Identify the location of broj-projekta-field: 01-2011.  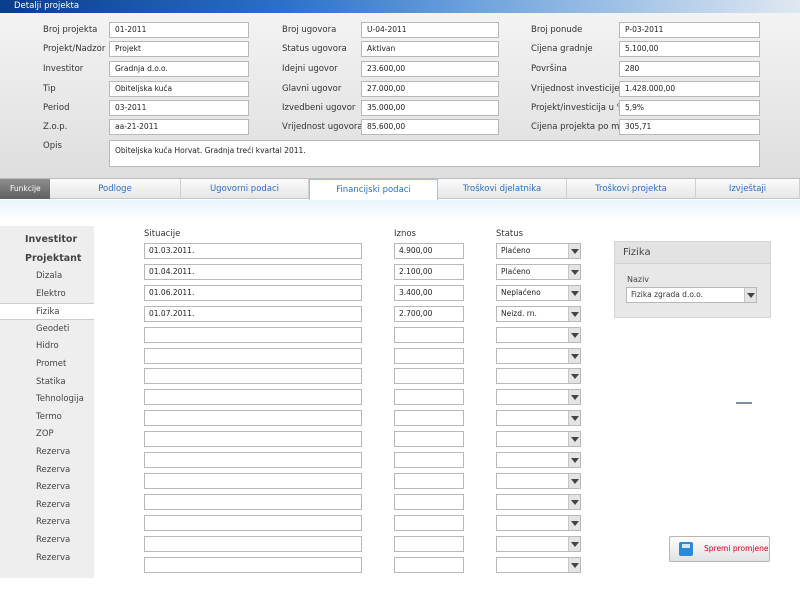
(179, 30).